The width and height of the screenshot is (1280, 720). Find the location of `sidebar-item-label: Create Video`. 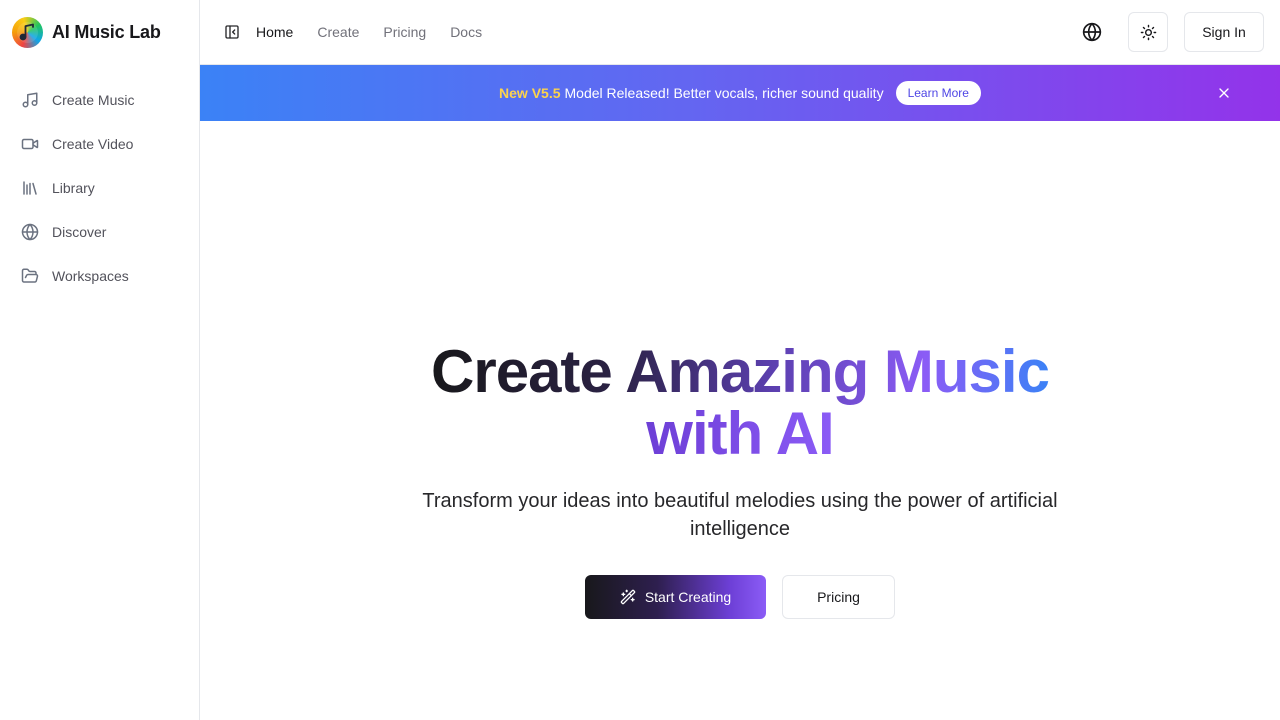

sidebar-item-label: Create Video is located at coordinates (93, 144).